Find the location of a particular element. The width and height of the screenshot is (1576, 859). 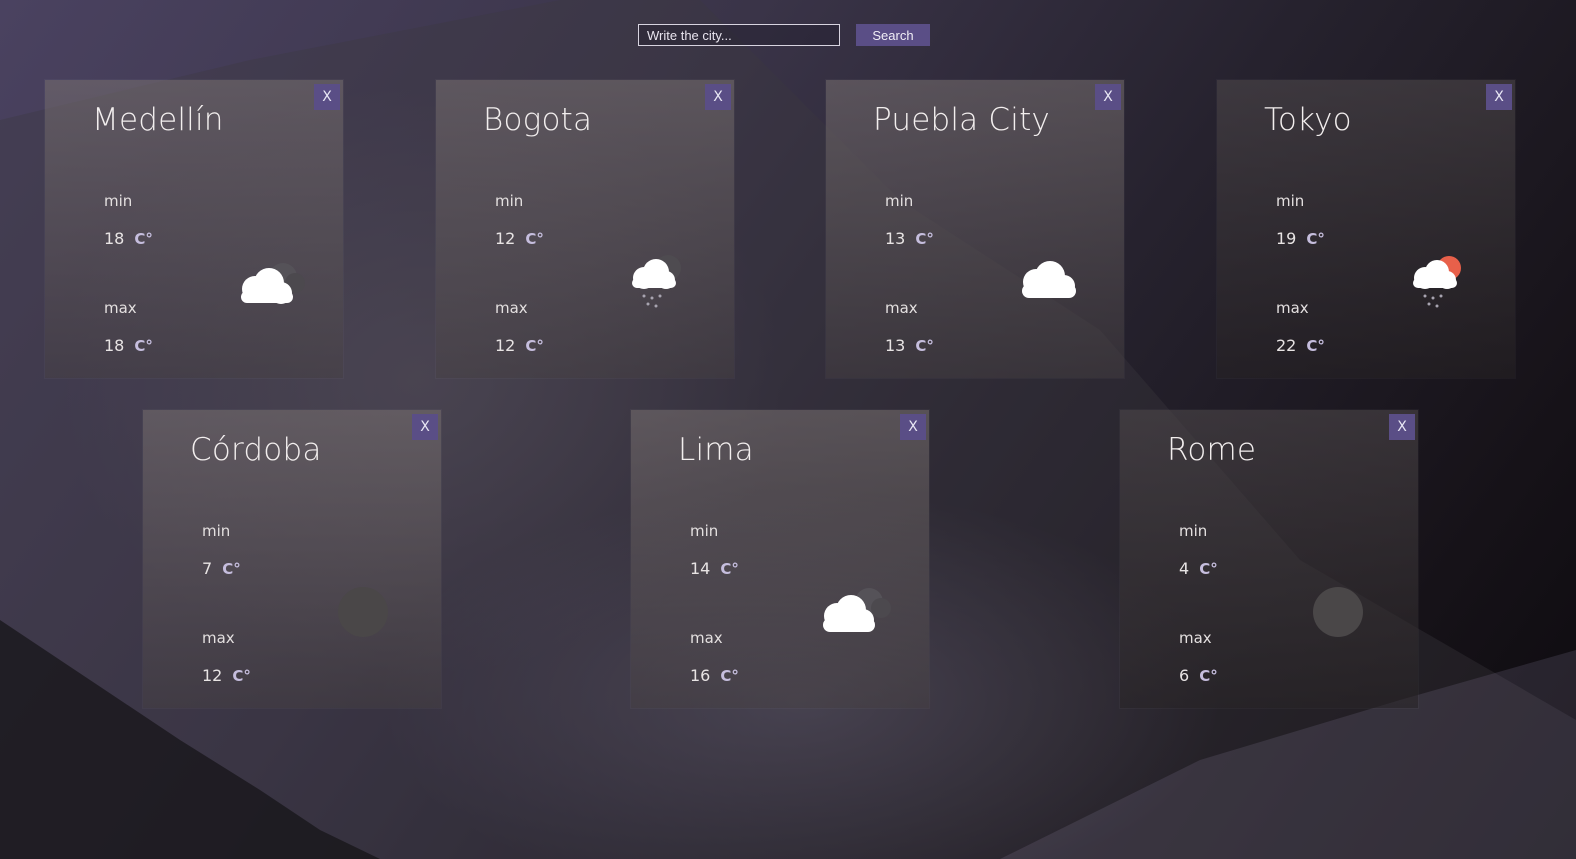

max-temp: 22 C° is located at coordinates (1300, 345).